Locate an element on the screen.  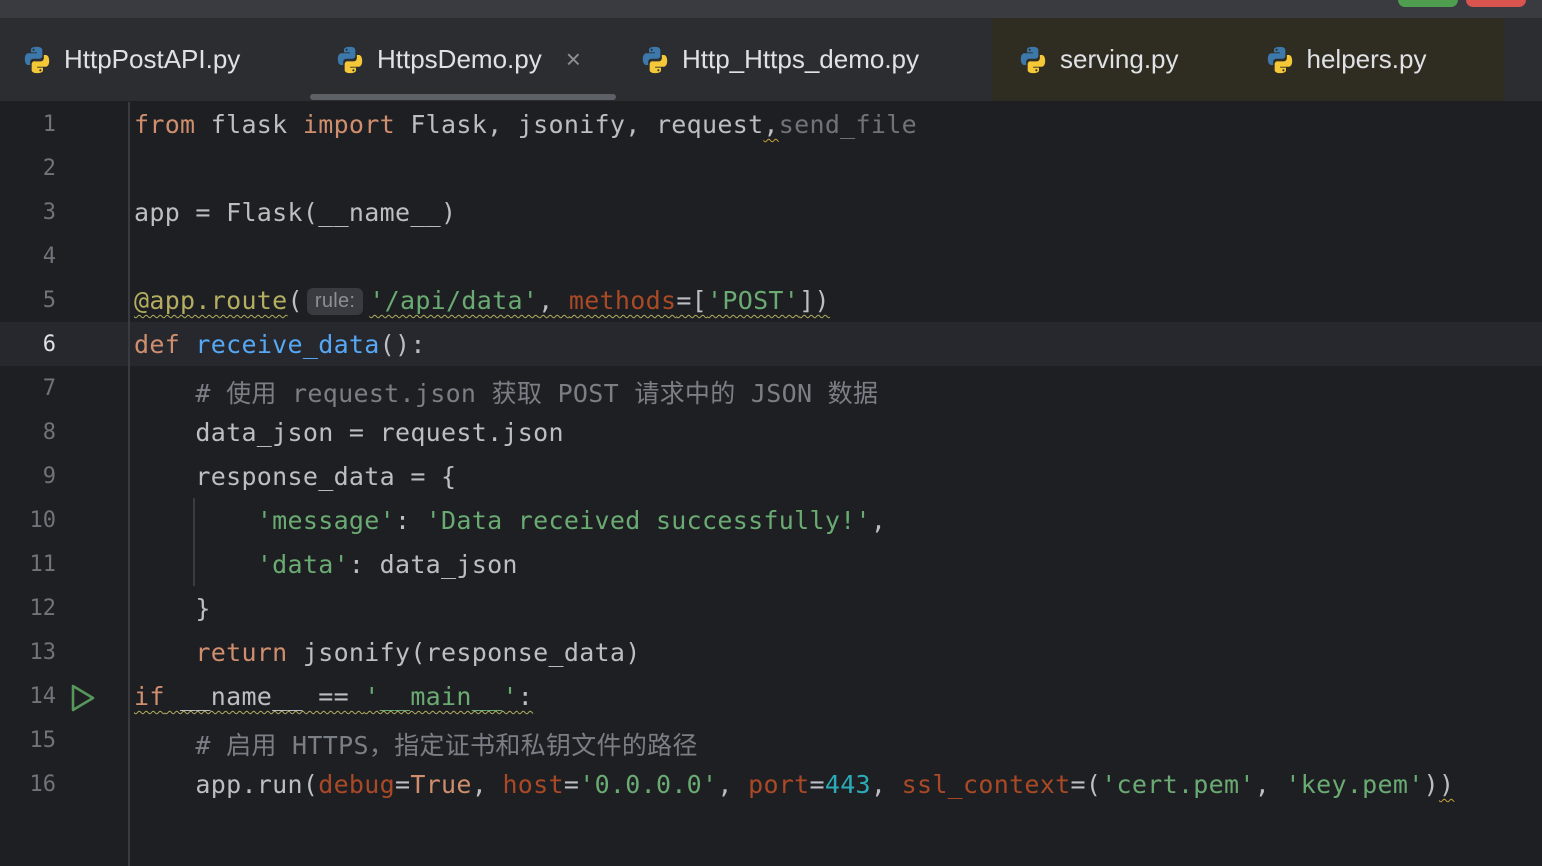
tab-label: Http_Https_demo.py is located at coordinates (801, 59).